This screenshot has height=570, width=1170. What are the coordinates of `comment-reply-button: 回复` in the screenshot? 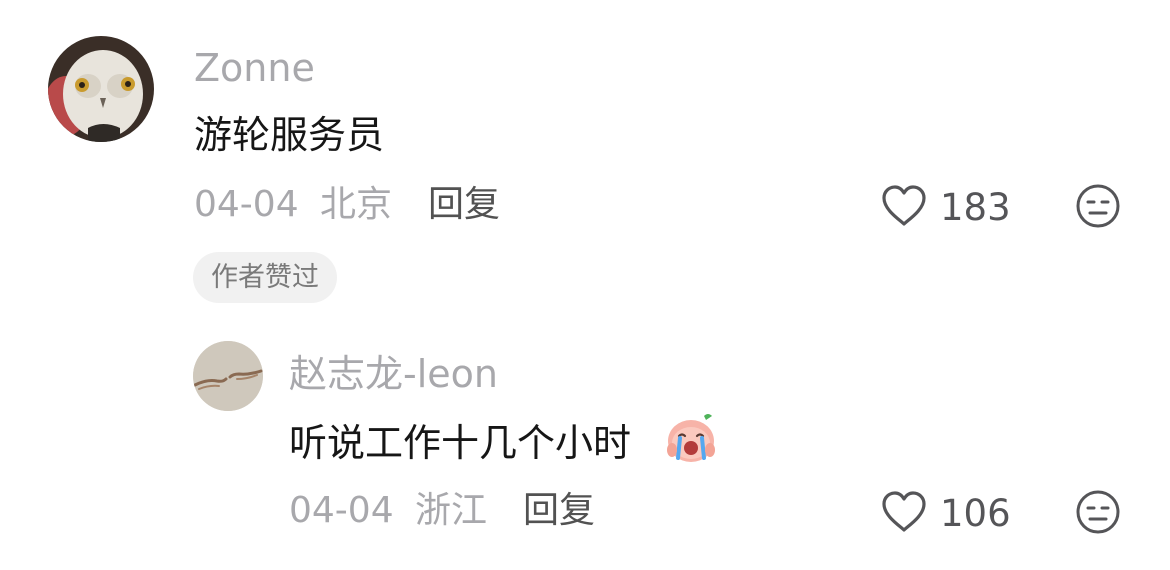 It's located at (464, 205).